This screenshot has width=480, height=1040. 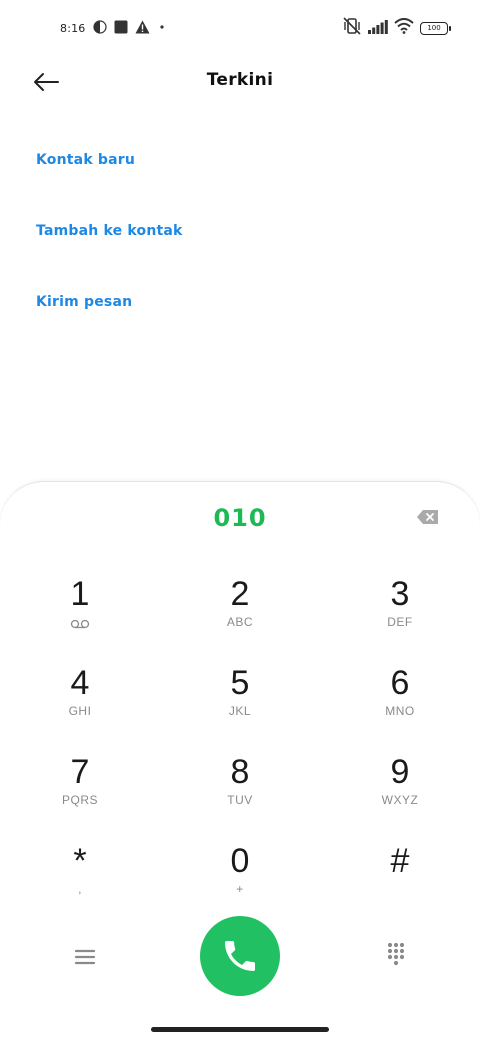 I want to click on data-saver-icon, so click(x=99, y=28).